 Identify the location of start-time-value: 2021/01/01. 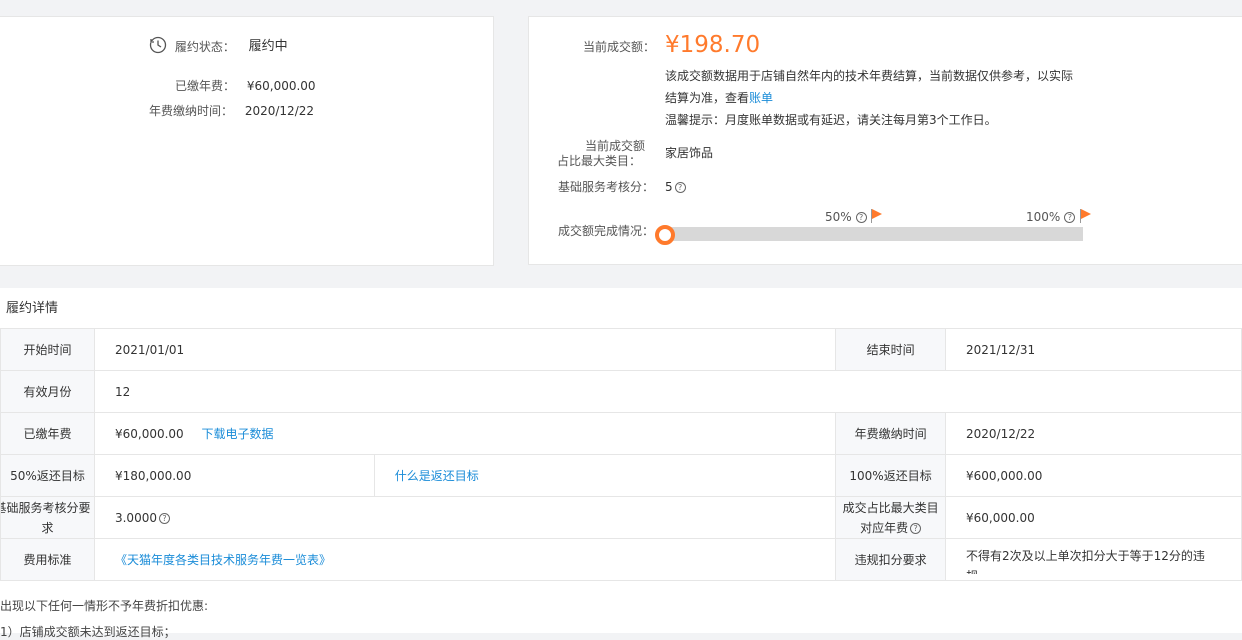
(465, 349).